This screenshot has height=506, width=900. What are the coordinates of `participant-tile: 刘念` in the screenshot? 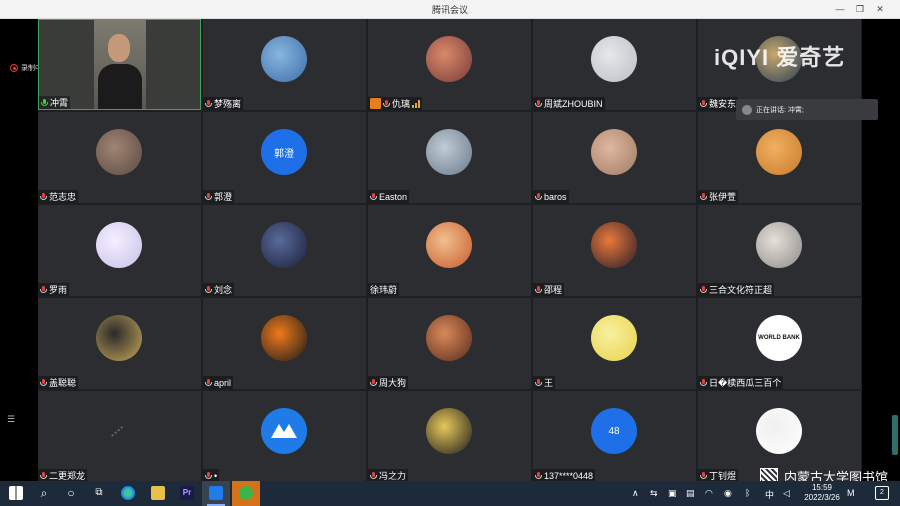 It's located at (284, 250).